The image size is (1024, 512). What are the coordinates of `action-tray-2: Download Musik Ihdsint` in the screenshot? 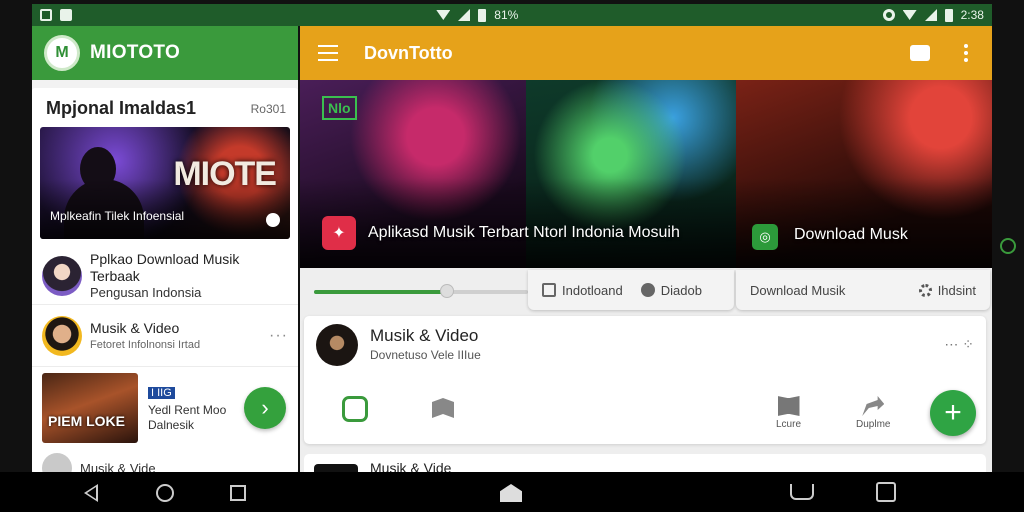 It's located at (863, 290).